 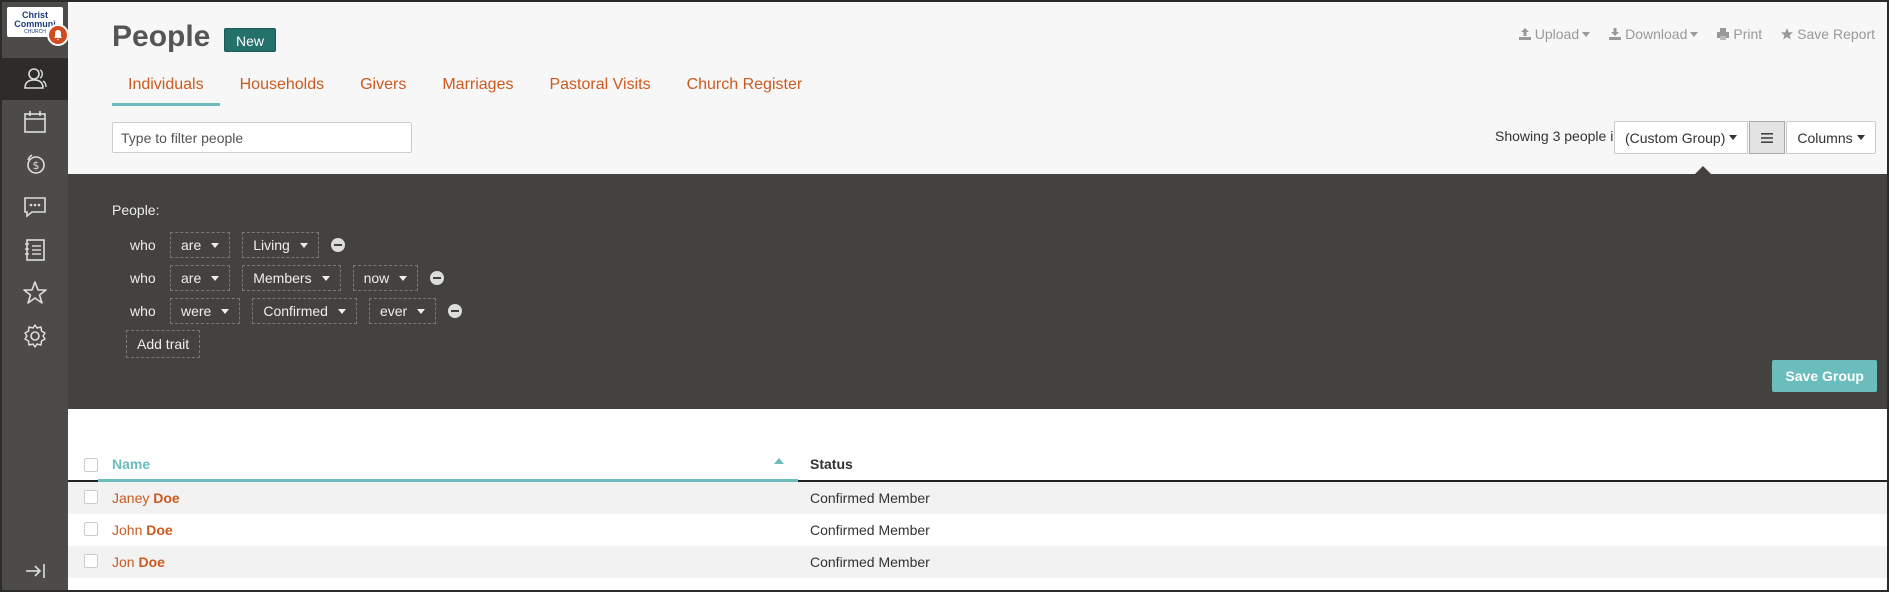 I want to click on page-title: People, so click(x=161, y=36).